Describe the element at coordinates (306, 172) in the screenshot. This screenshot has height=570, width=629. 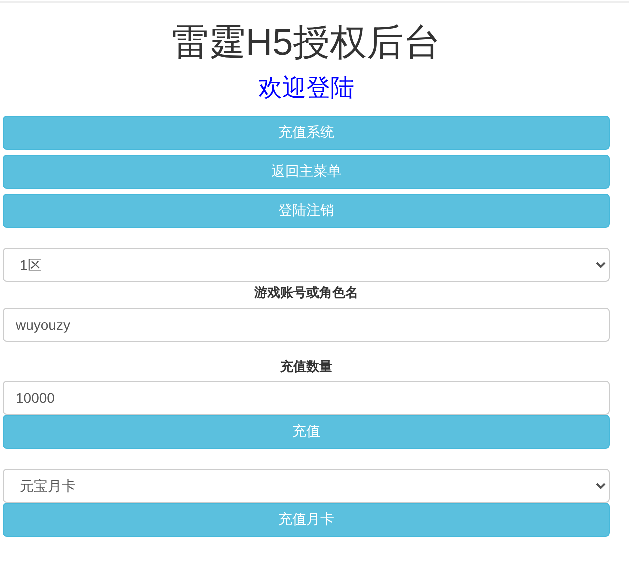
I see `nav-button: 返回主菜单` at that location.